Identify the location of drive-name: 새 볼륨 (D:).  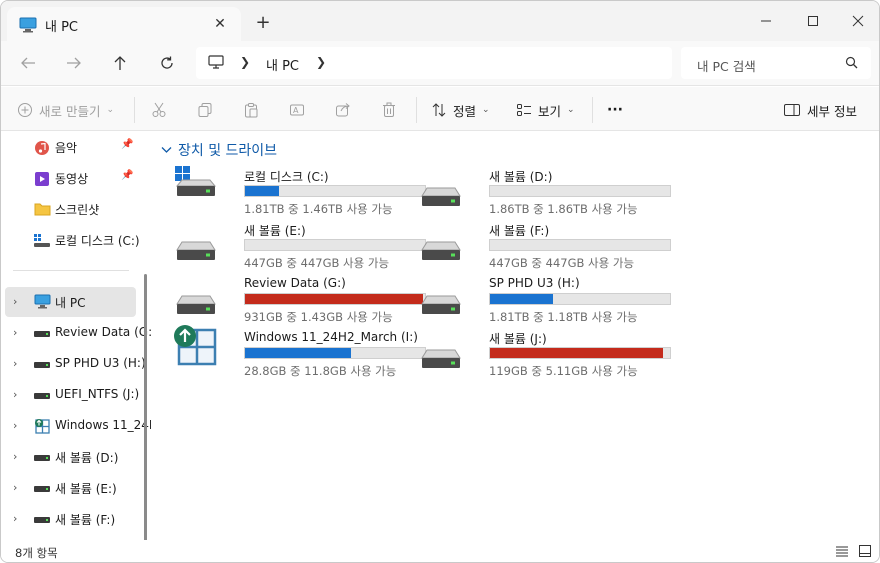
(521, 177).